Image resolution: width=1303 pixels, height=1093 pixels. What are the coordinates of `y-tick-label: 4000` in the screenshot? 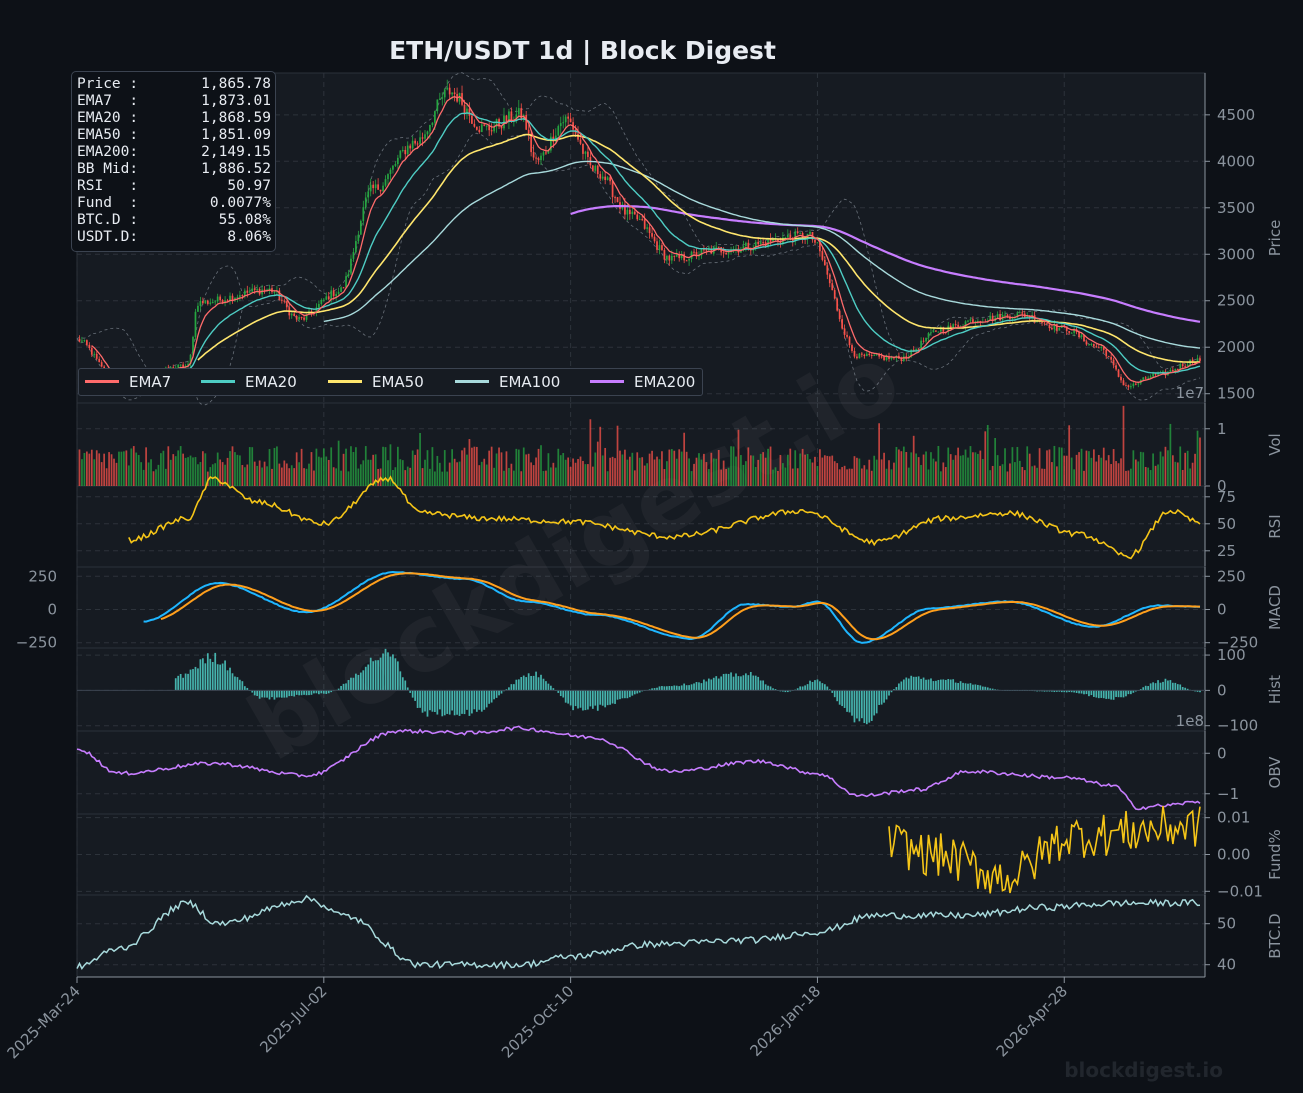 It's located at (1236, 161).